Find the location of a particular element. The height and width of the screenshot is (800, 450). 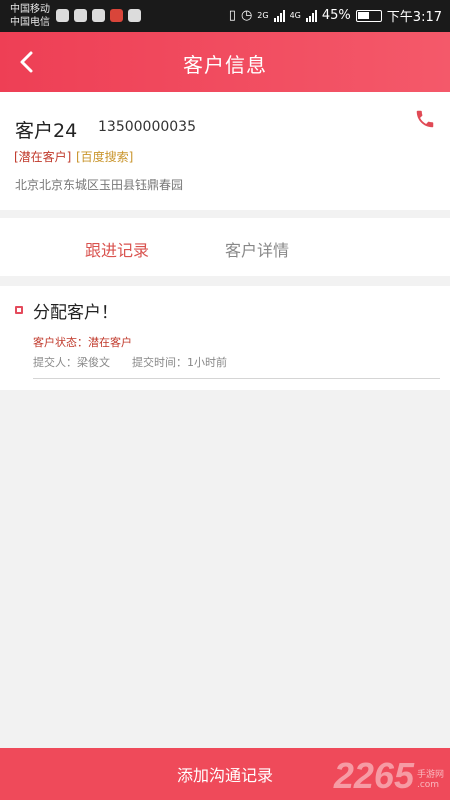

page-title: 客户信息 is located at coordinates (225, 65).